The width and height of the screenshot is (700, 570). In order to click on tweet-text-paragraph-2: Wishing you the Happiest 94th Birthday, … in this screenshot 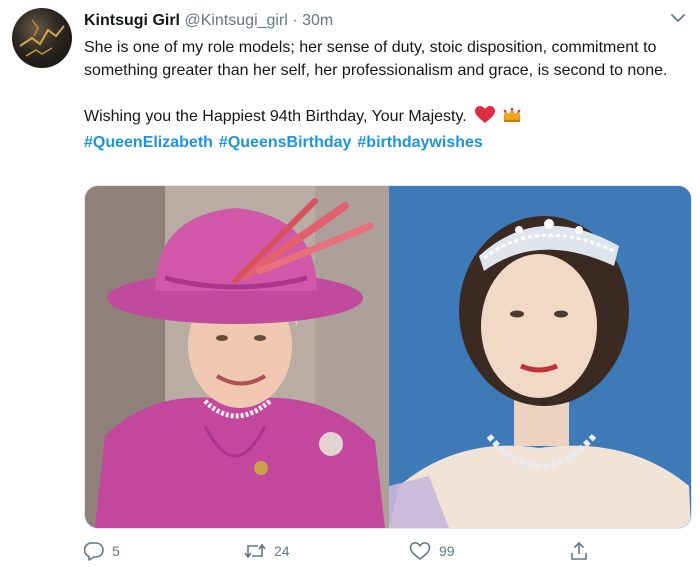, I will do `click(384, 118)`.